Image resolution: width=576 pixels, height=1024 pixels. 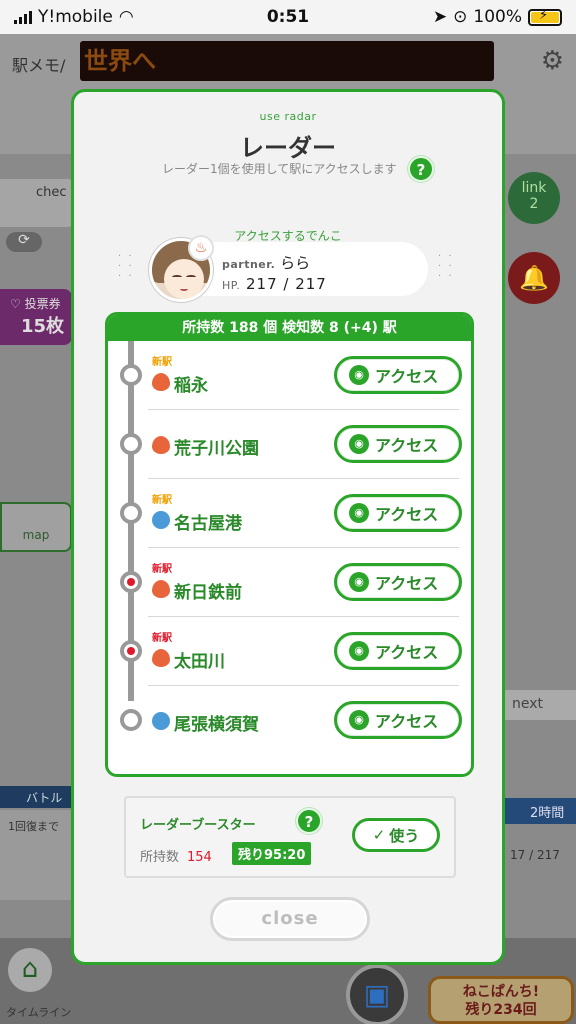 I want to click on use-label: 使う, so click(x=404, y=835).